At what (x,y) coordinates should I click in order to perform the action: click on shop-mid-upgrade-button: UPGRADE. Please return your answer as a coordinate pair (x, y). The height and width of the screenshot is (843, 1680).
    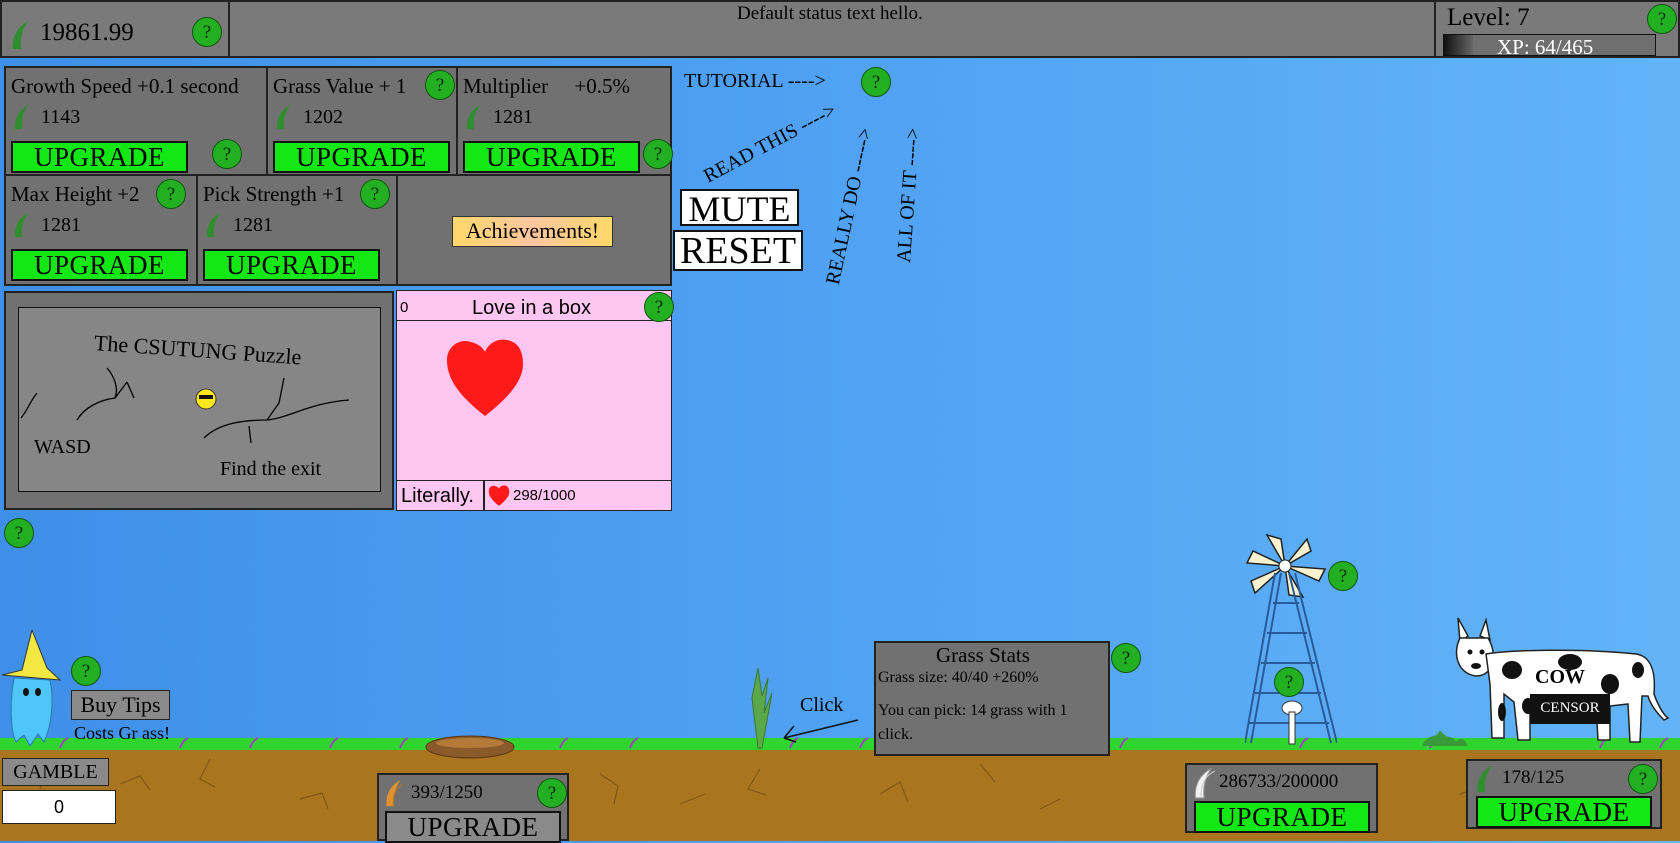
    Looking at the image, I should click on (1282, 817).